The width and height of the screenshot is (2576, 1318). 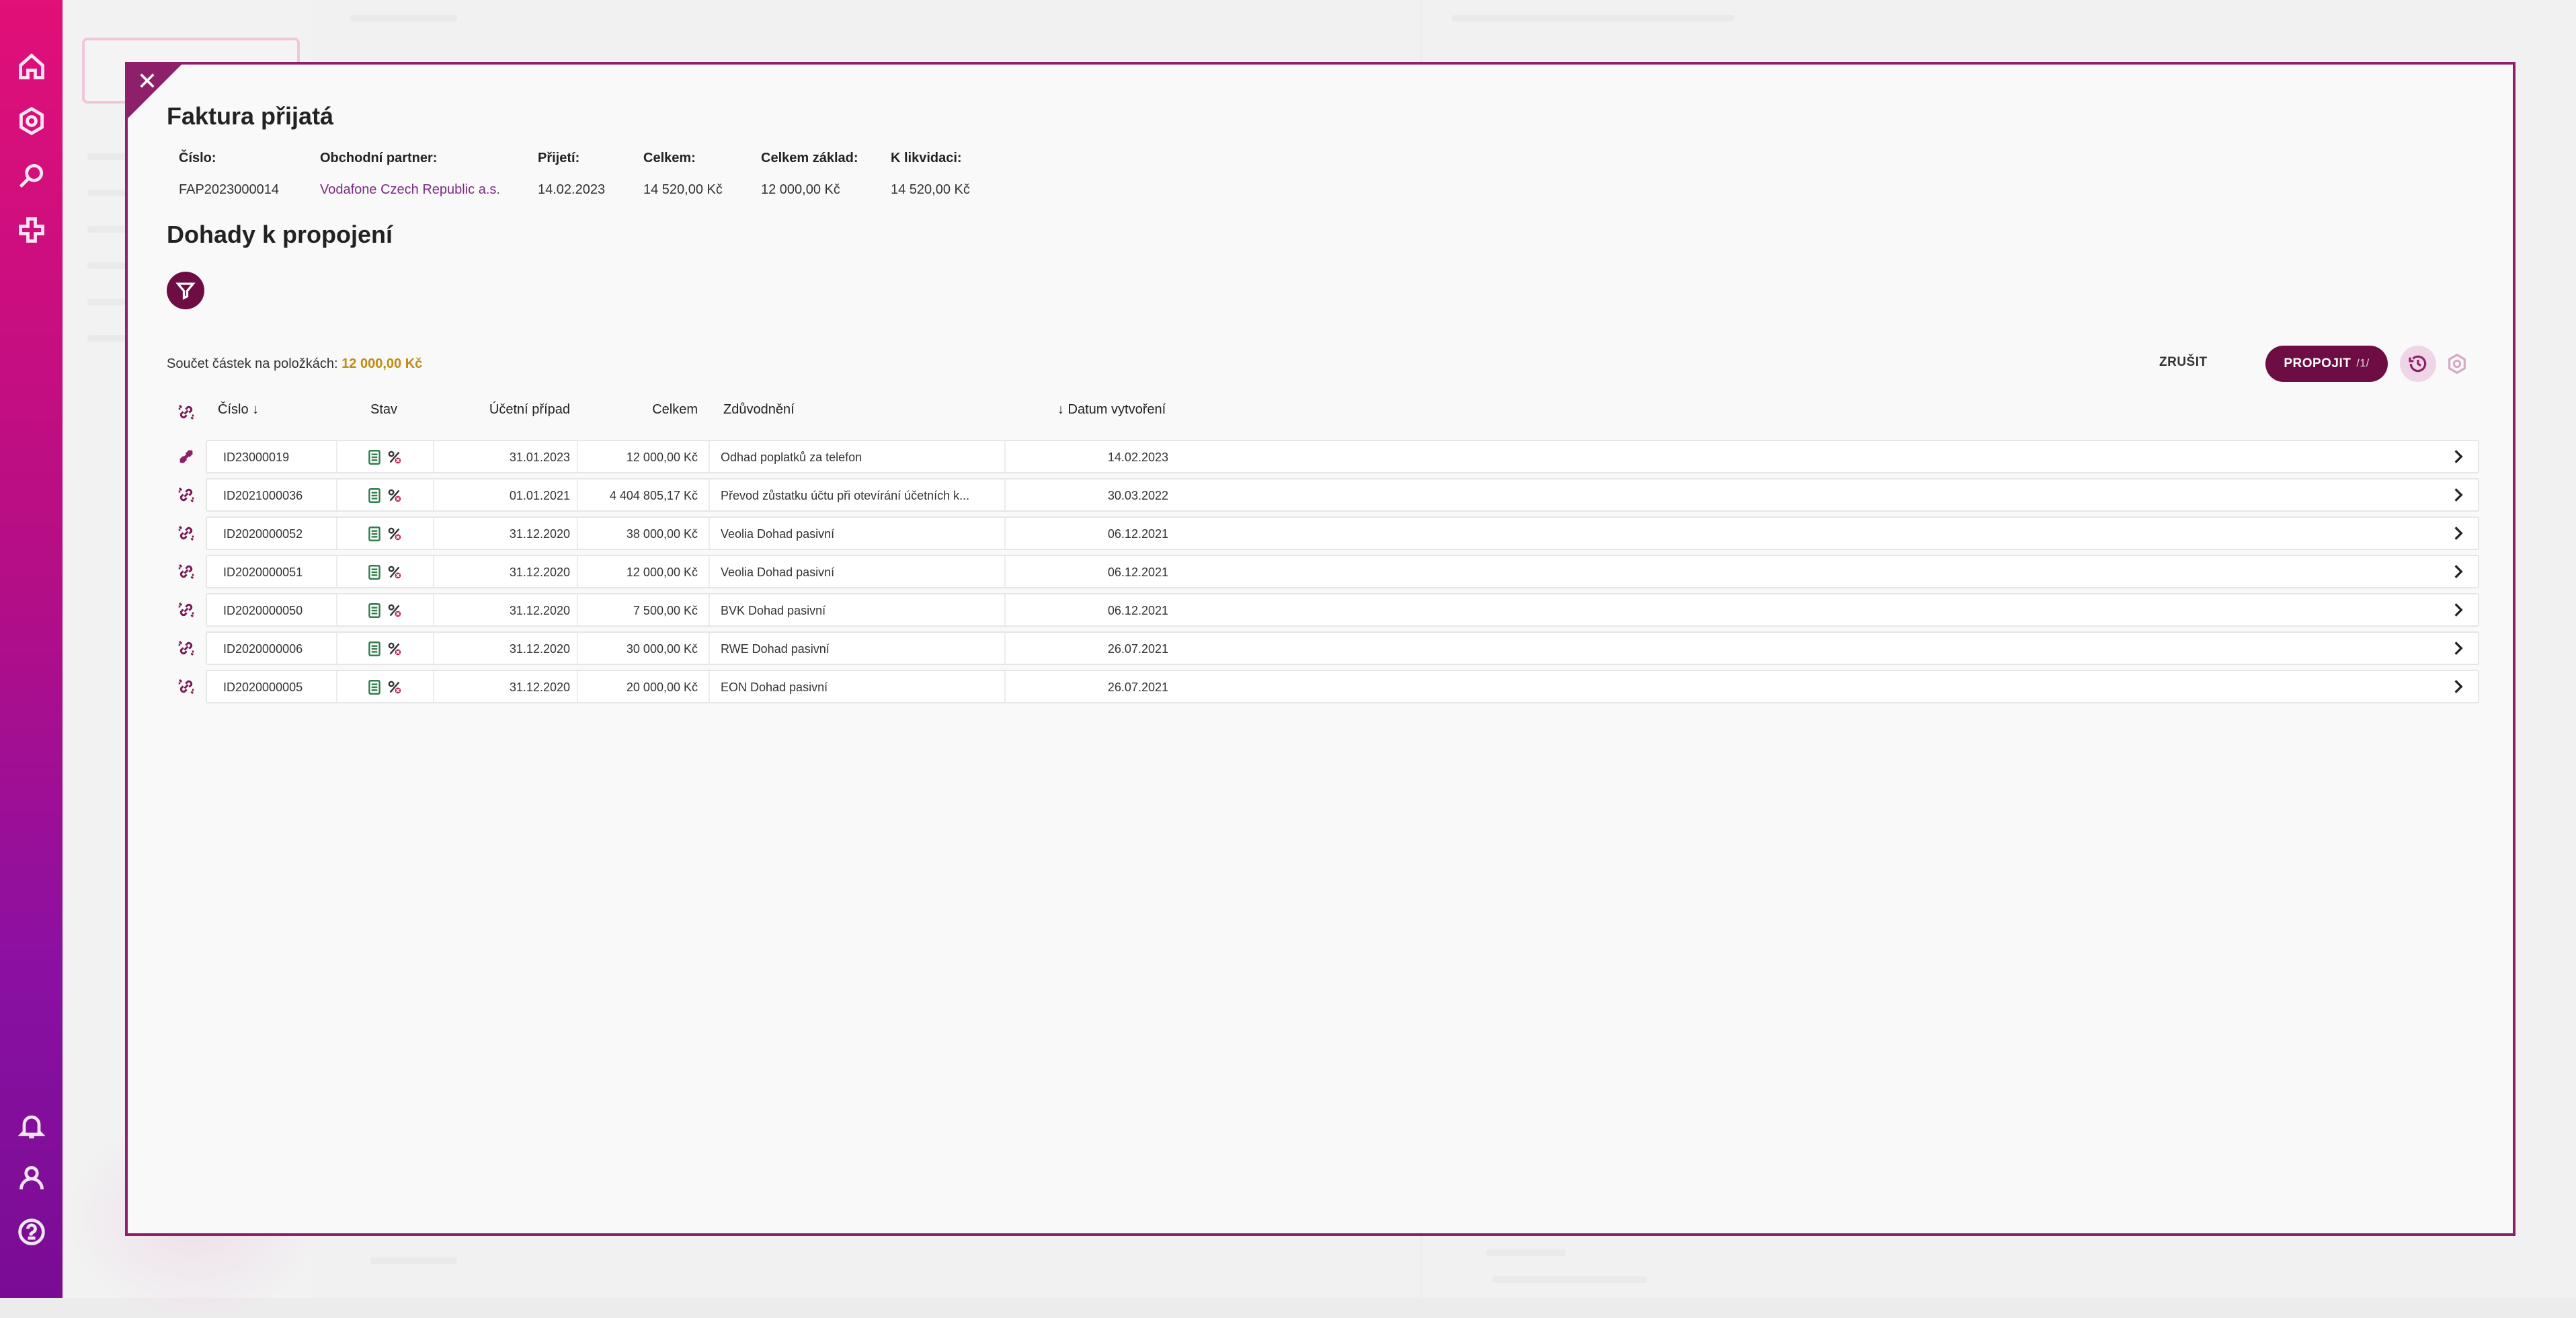 What do you see at coordinates (662, 572) in the screenshot?
I see `cell-celkem: 12 000,00 Kč` at bounding box center [662, 572].